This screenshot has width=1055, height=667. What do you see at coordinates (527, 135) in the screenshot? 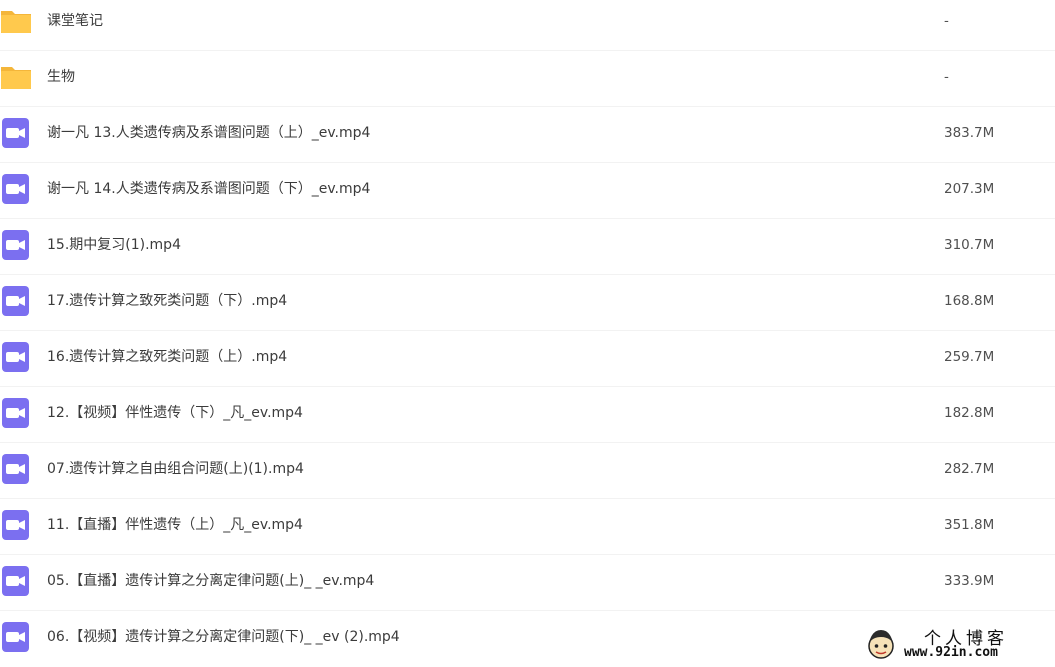
I see `list-item-video: 谢一凡 13.人类遗传病及系谱图问题（上）_ev.mp4 383.7M` at bounding box center [527, 135].